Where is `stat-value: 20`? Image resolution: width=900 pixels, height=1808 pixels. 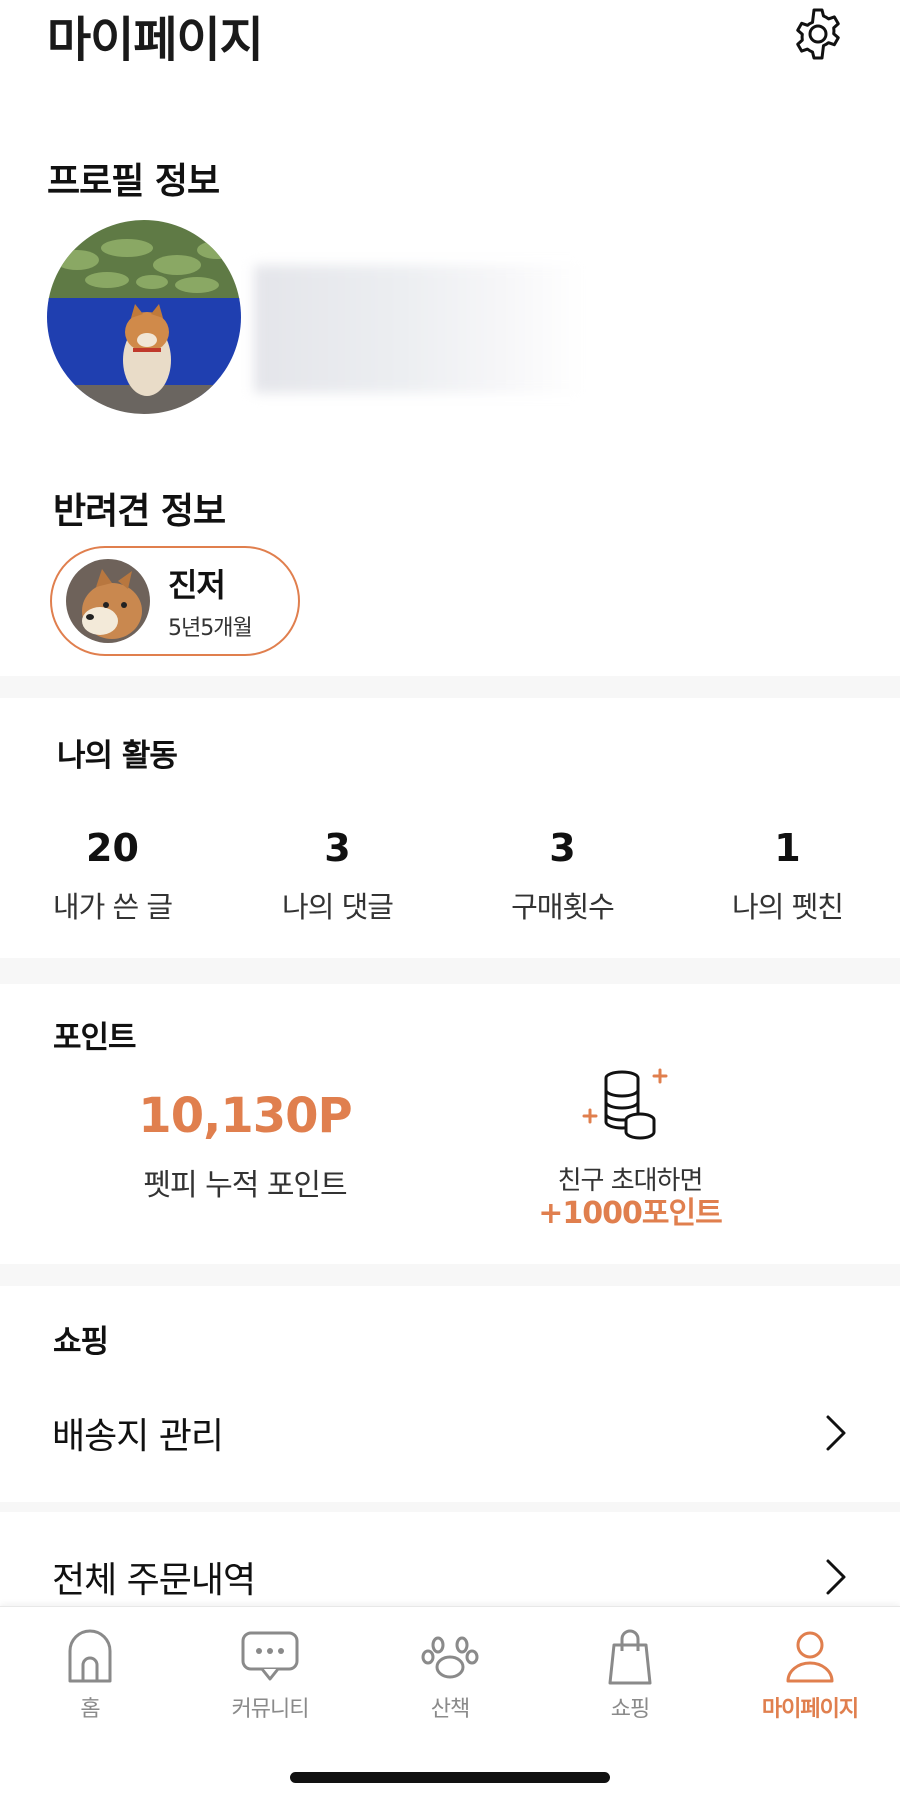 stat-value: 20 is located at coordinates (112, 848).